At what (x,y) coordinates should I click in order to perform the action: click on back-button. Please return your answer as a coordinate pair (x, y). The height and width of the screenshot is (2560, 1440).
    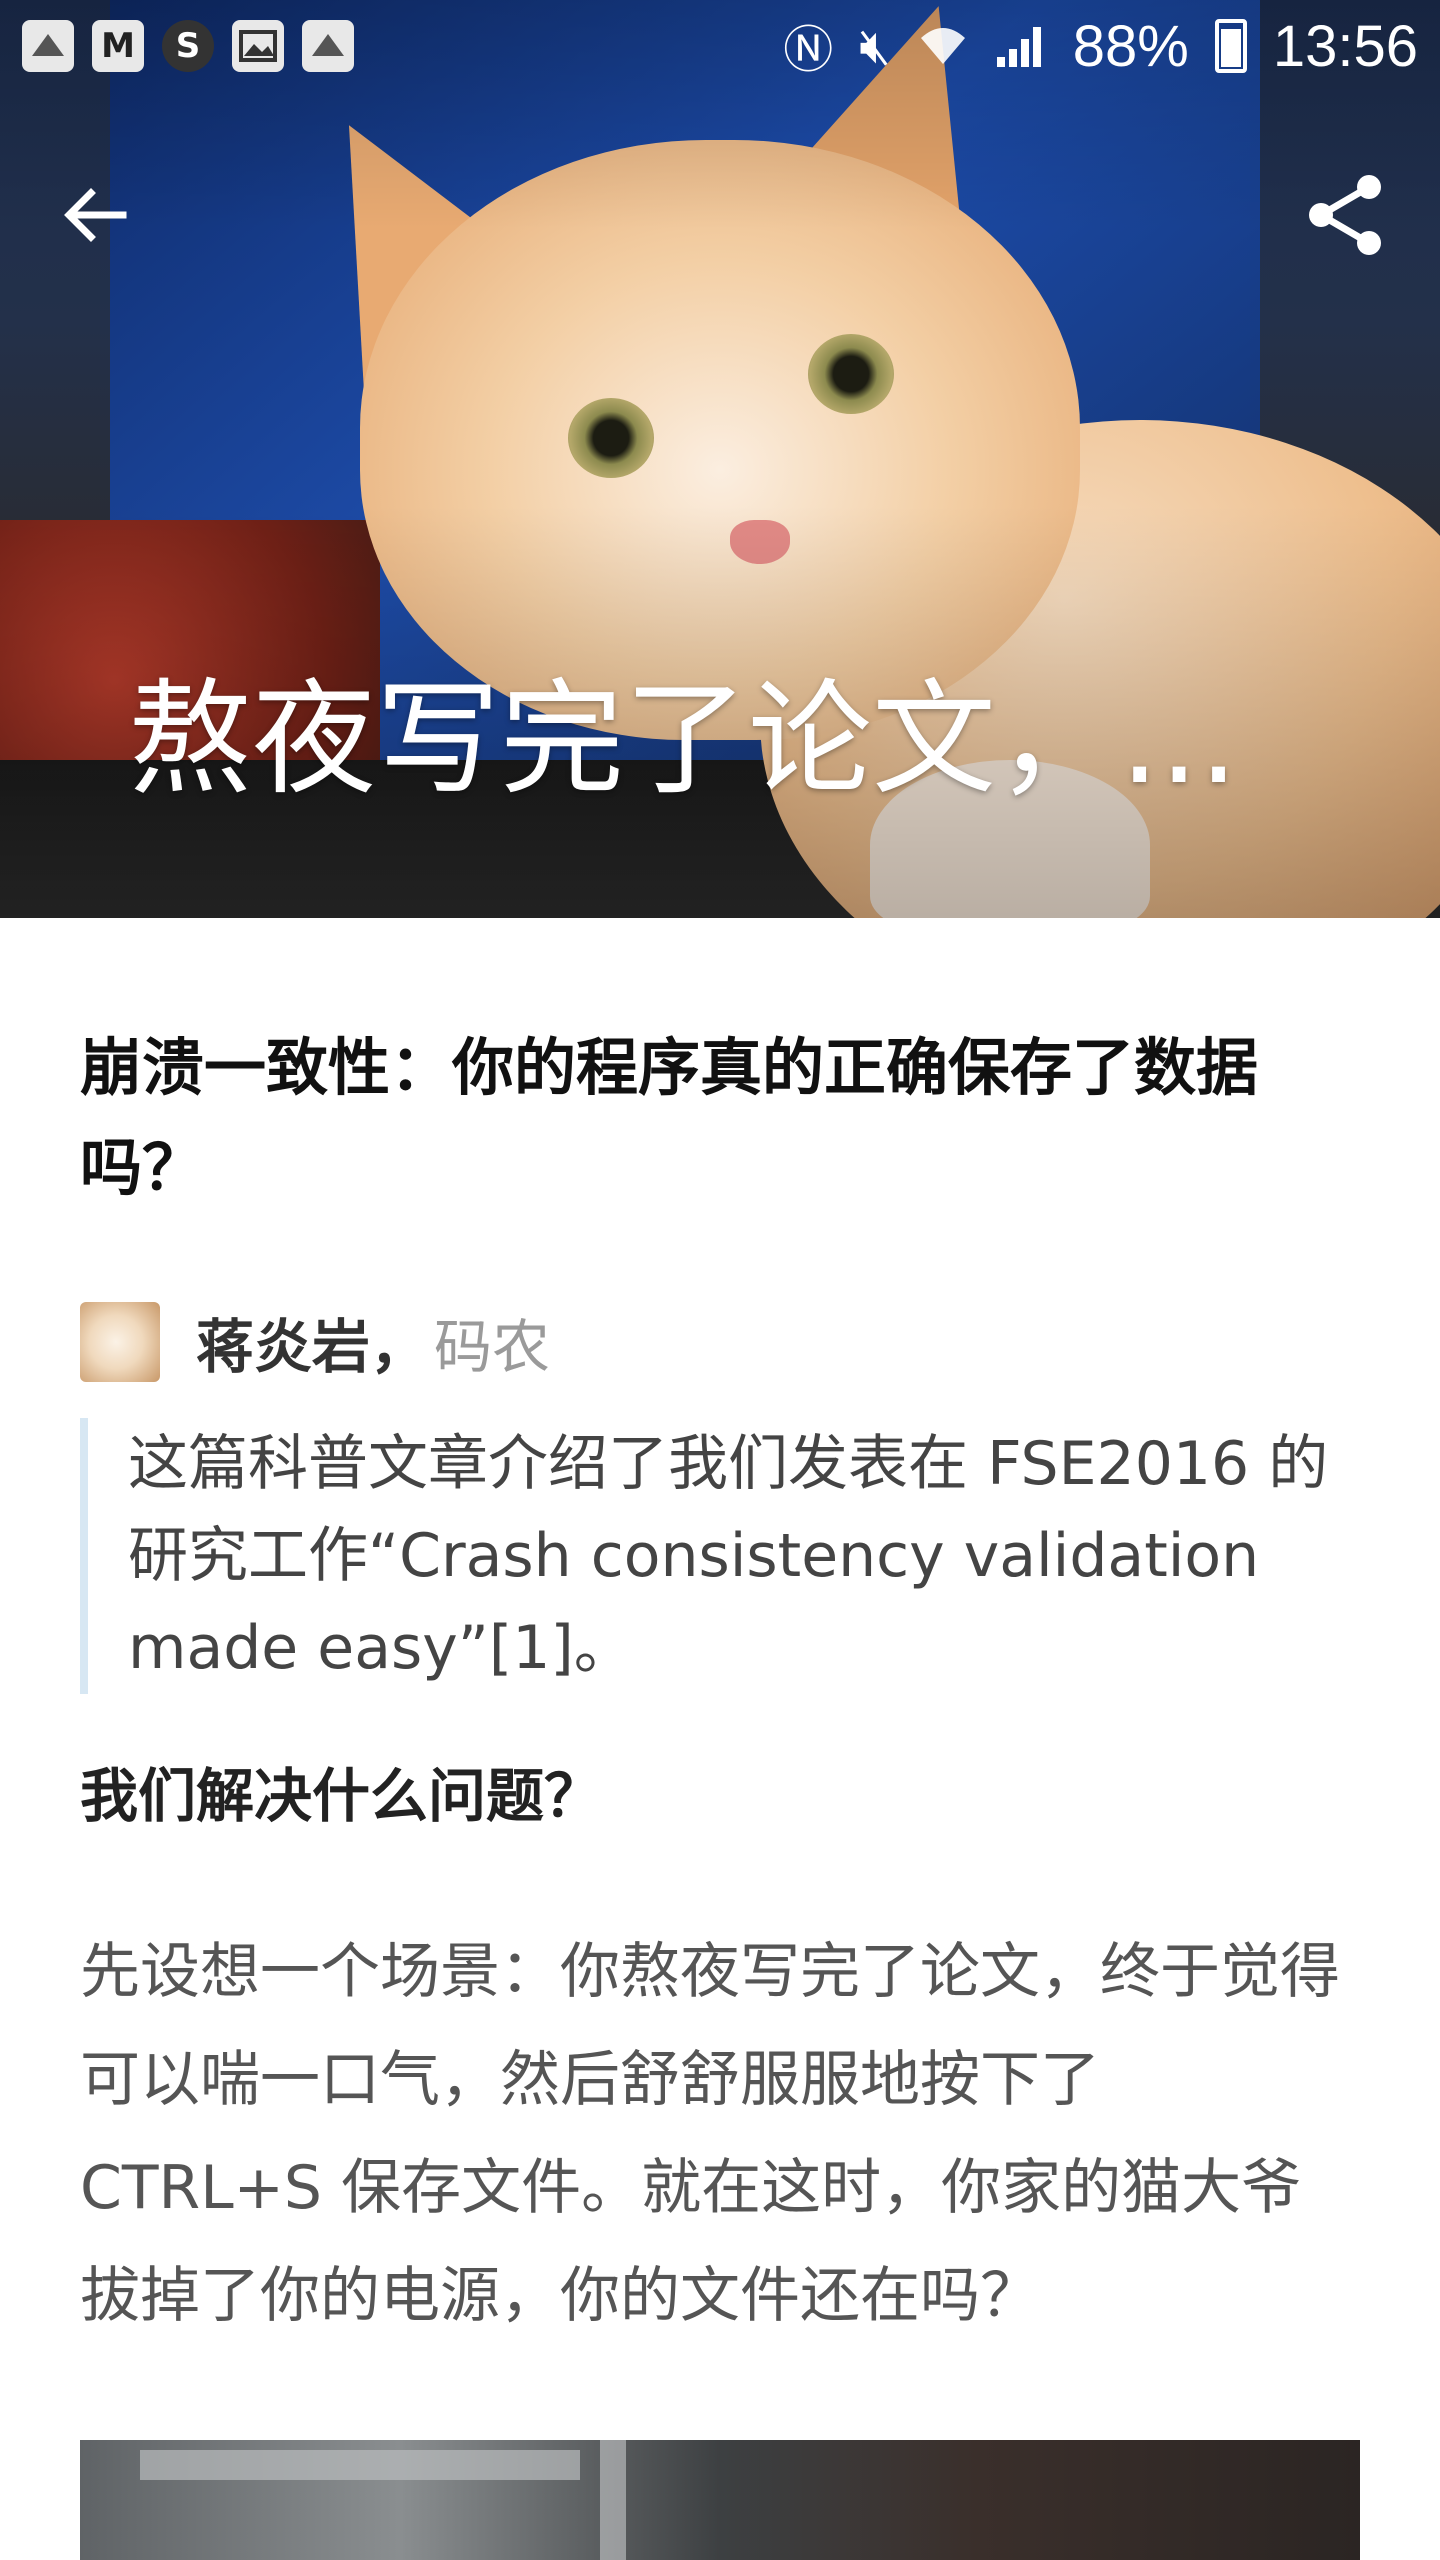
    Looking at the image, I should click on (95, 215).